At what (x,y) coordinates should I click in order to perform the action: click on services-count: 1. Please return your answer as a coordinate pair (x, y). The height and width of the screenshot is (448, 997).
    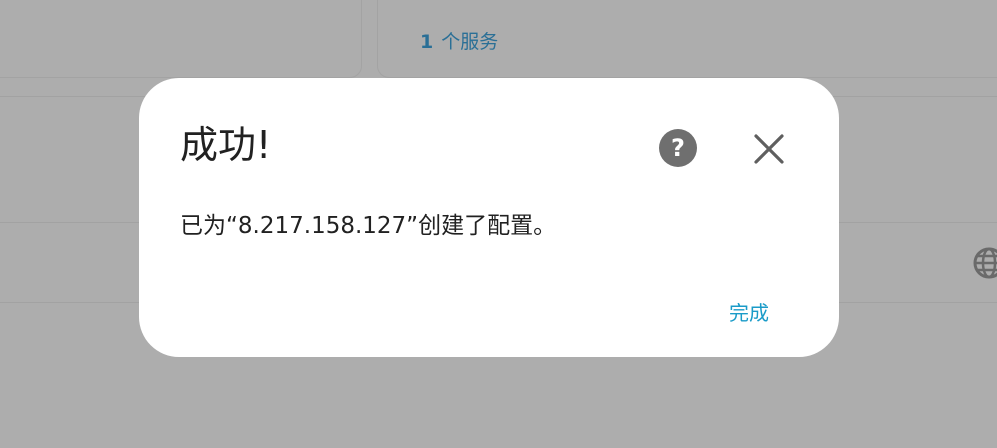
    Looking at the image, I should click on (427, 42).